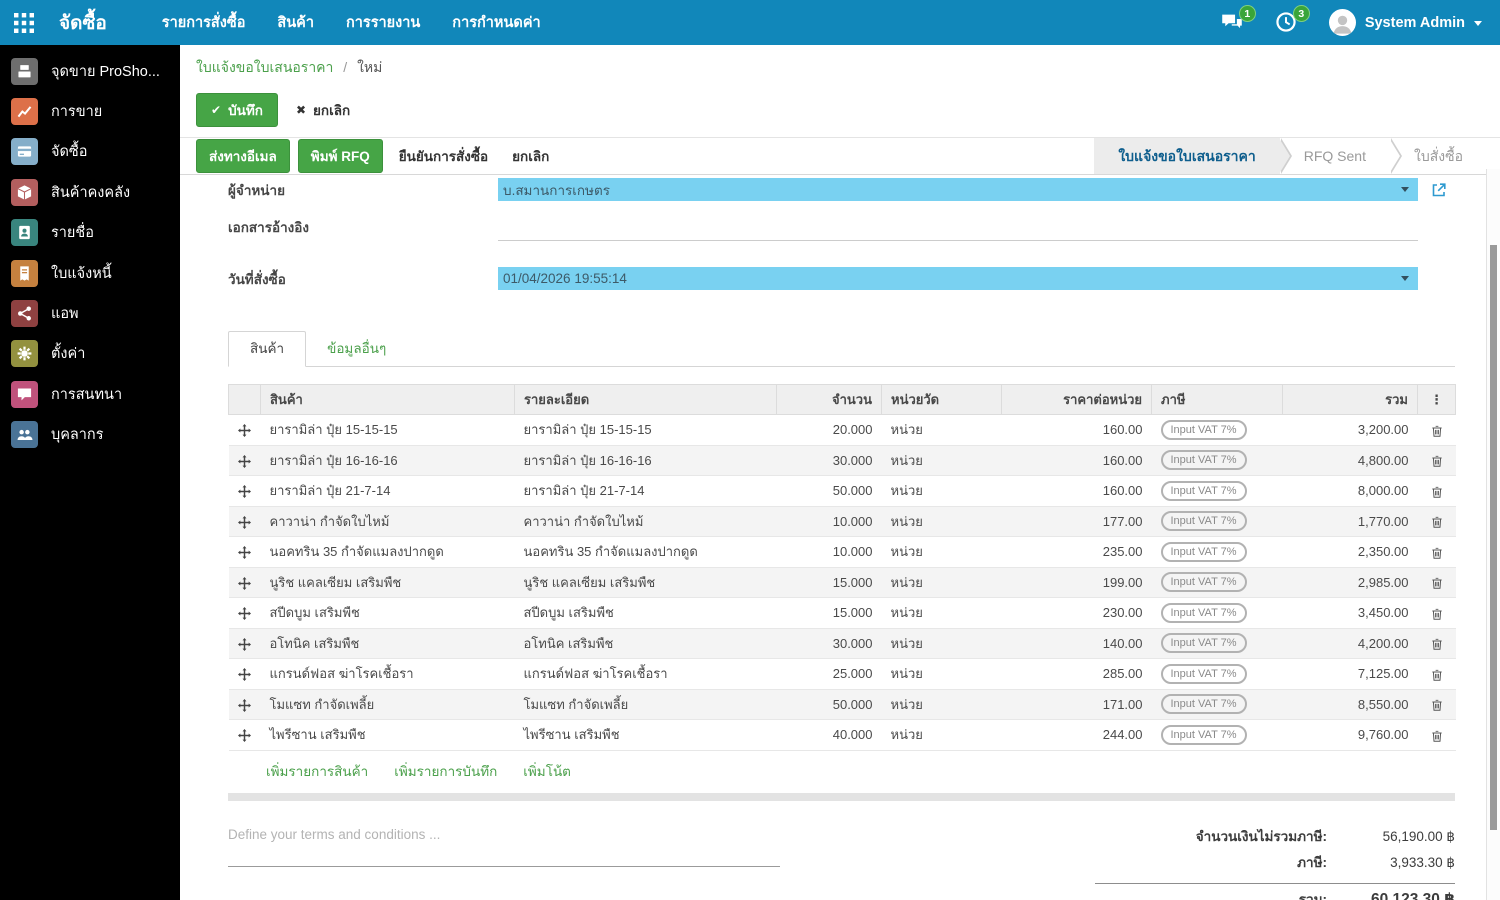 This screenshot has width=1500, height=900. What do you see at coordinates (387, 460) in the screenshot?
I see `line-product: ยารามิล่า ปุ๋ย 16-16-16` at bounding box center [387, 460].